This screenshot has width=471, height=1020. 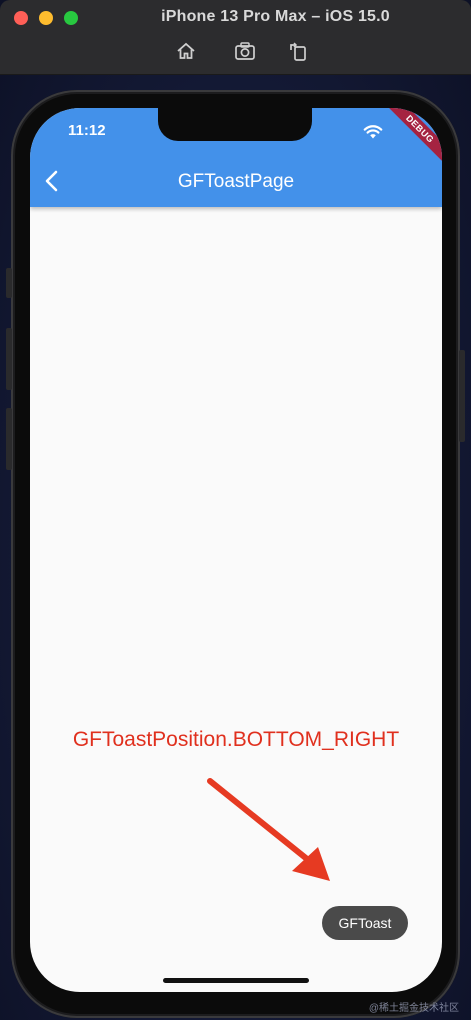 What do you see at coordinates (21, 18) in the screenshot?
I see `close-window-button` at bounding box center [21, 18].